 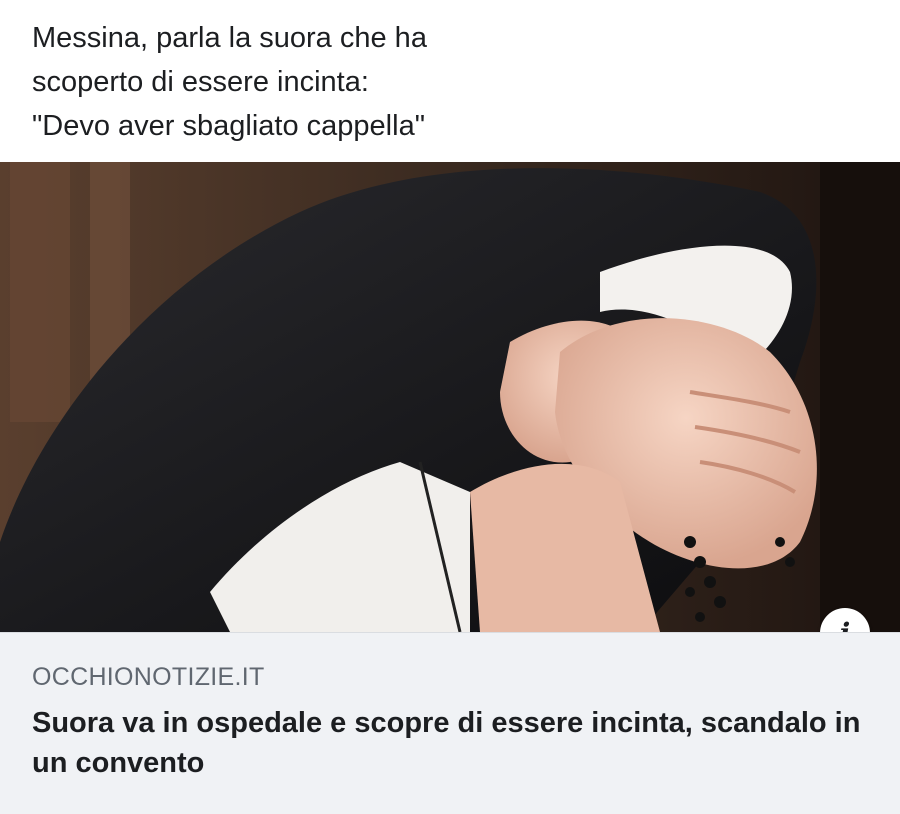 What do you see at coordinates (200, 82) in the screenshot?
I see `post-text-line: scoperto di essere incinta:` at bounding box center [200, 82].